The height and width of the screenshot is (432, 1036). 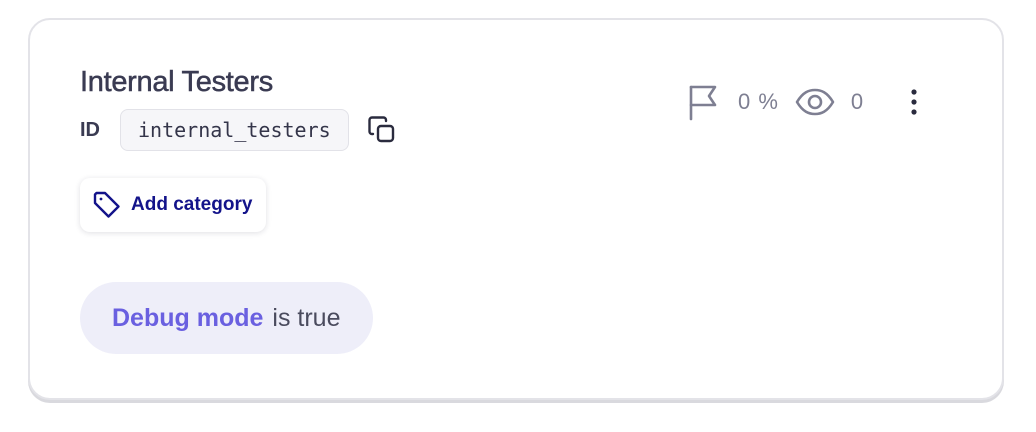 I want to click on id-label: ID, so click(x=90, y=129).